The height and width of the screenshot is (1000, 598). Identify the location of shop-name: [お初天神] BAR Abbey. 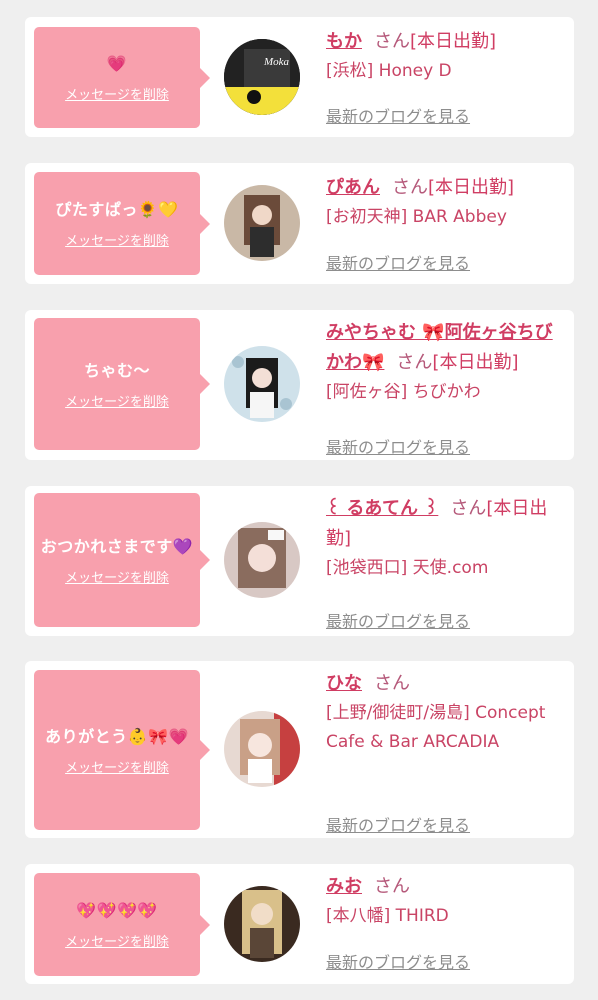
(416, 217).